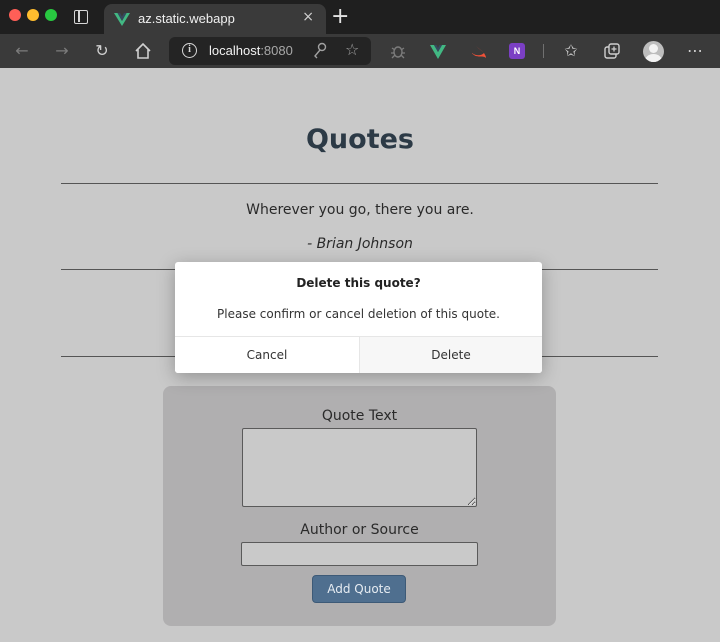 This screenshot has width=720, height=642. What do you see at coordinates (235, 50) in the screenshot?
I see `url-host: localhost` at bounding box center [235, 50].